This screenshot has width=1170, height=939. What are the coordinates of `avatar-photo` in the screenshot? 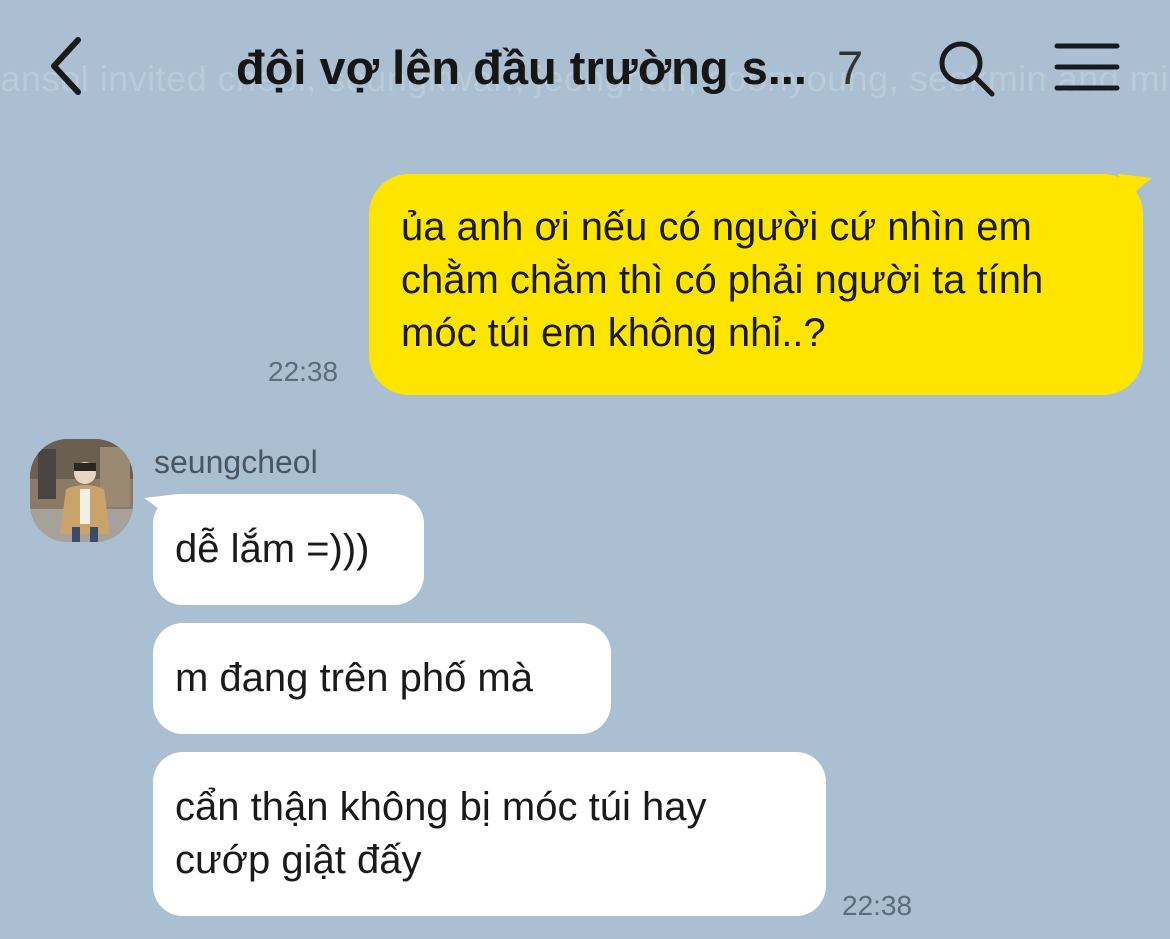 It's located at (81, 490).